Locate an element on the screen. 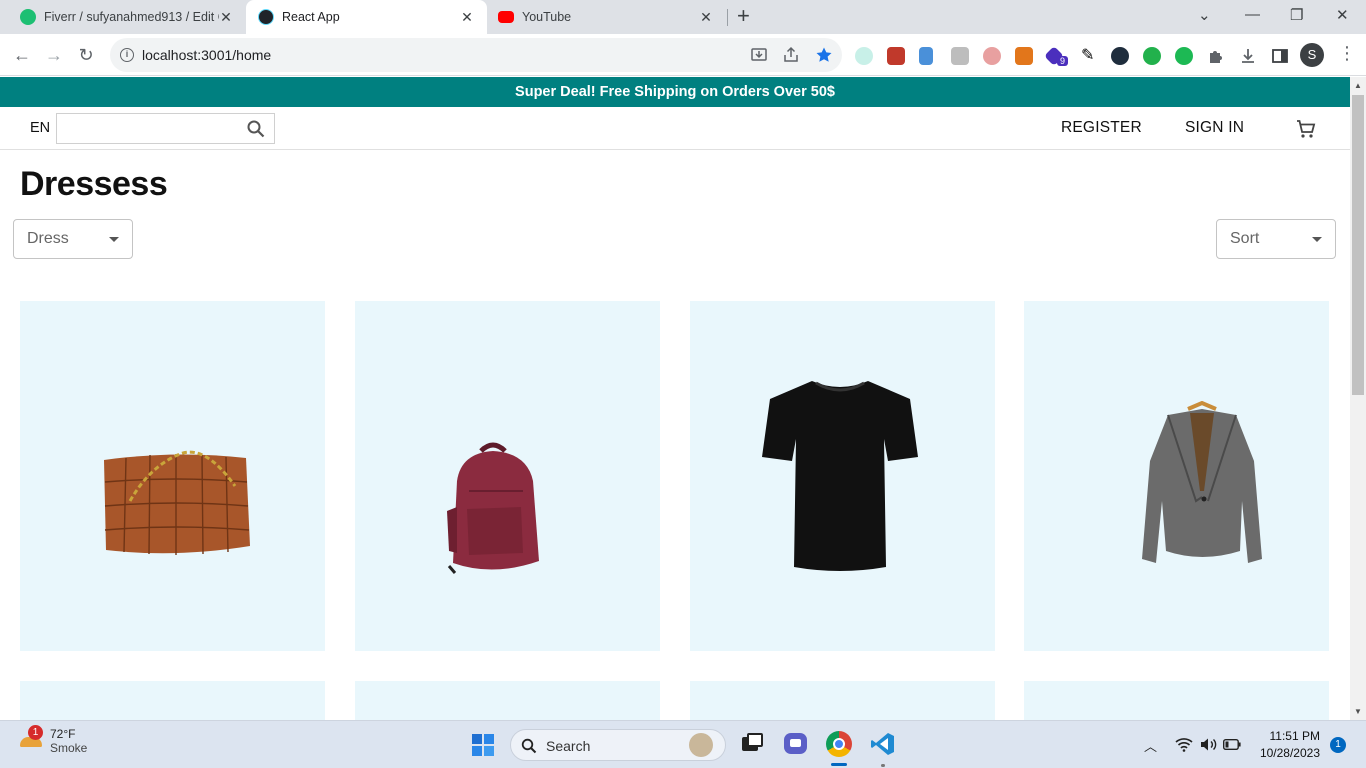 The image size is (1366, 768). shopping-cart-icon is located at coordinates (1306, 129).